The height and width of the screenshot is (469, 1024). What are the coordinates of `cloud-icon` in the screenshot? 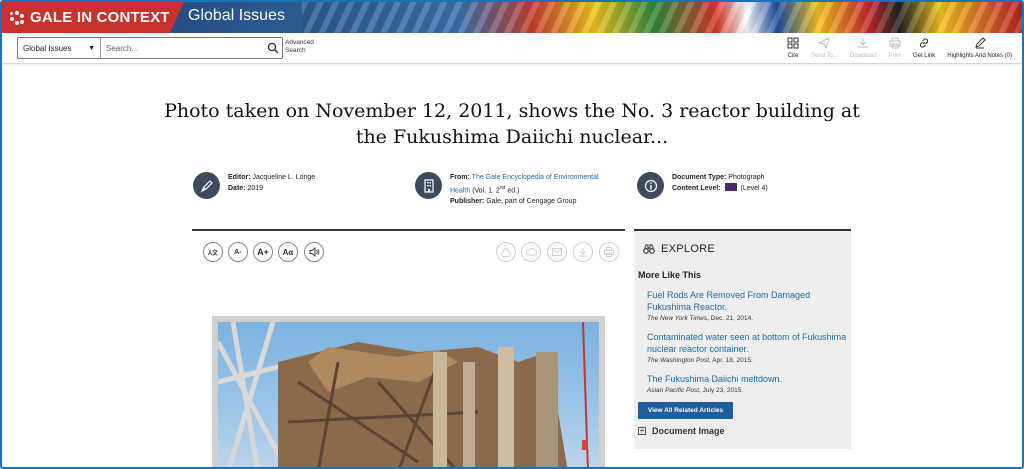 It's located at (531, 252).